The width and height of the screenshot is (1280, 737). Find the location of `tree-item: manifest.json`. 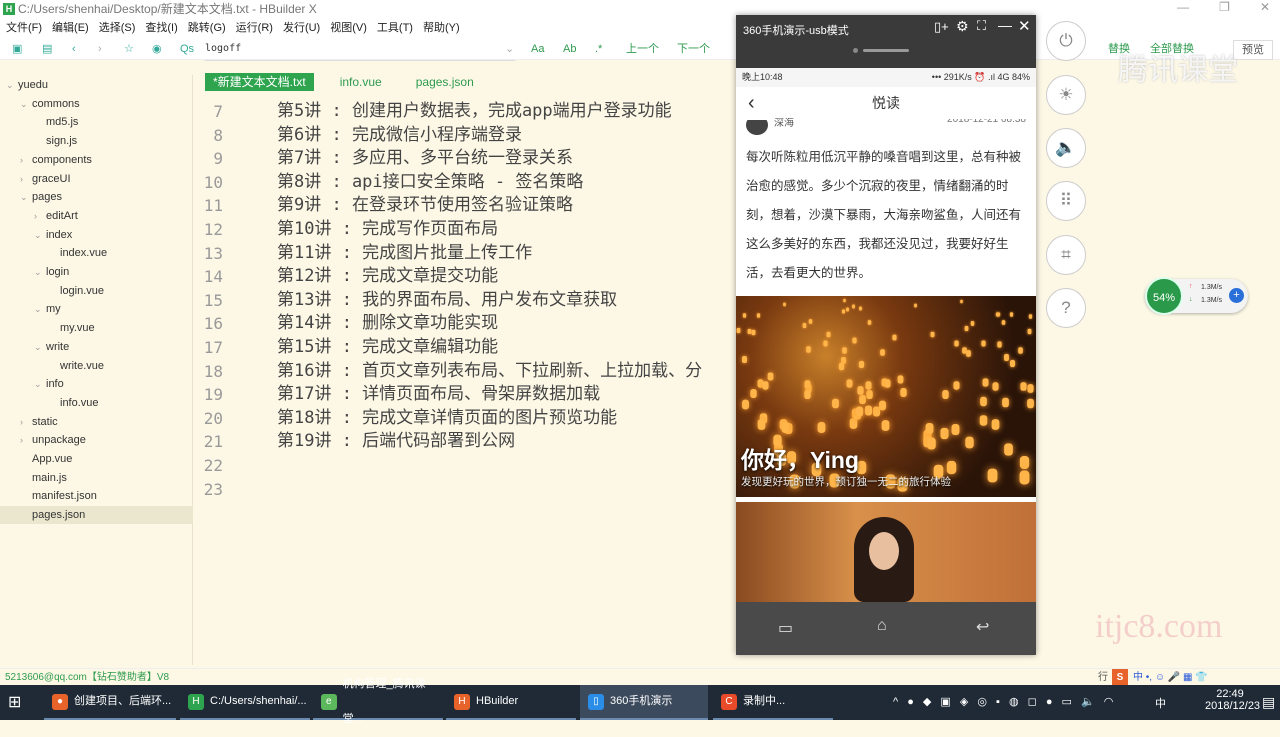

tree-item: manifest.json is located at coordinates (48, 496).